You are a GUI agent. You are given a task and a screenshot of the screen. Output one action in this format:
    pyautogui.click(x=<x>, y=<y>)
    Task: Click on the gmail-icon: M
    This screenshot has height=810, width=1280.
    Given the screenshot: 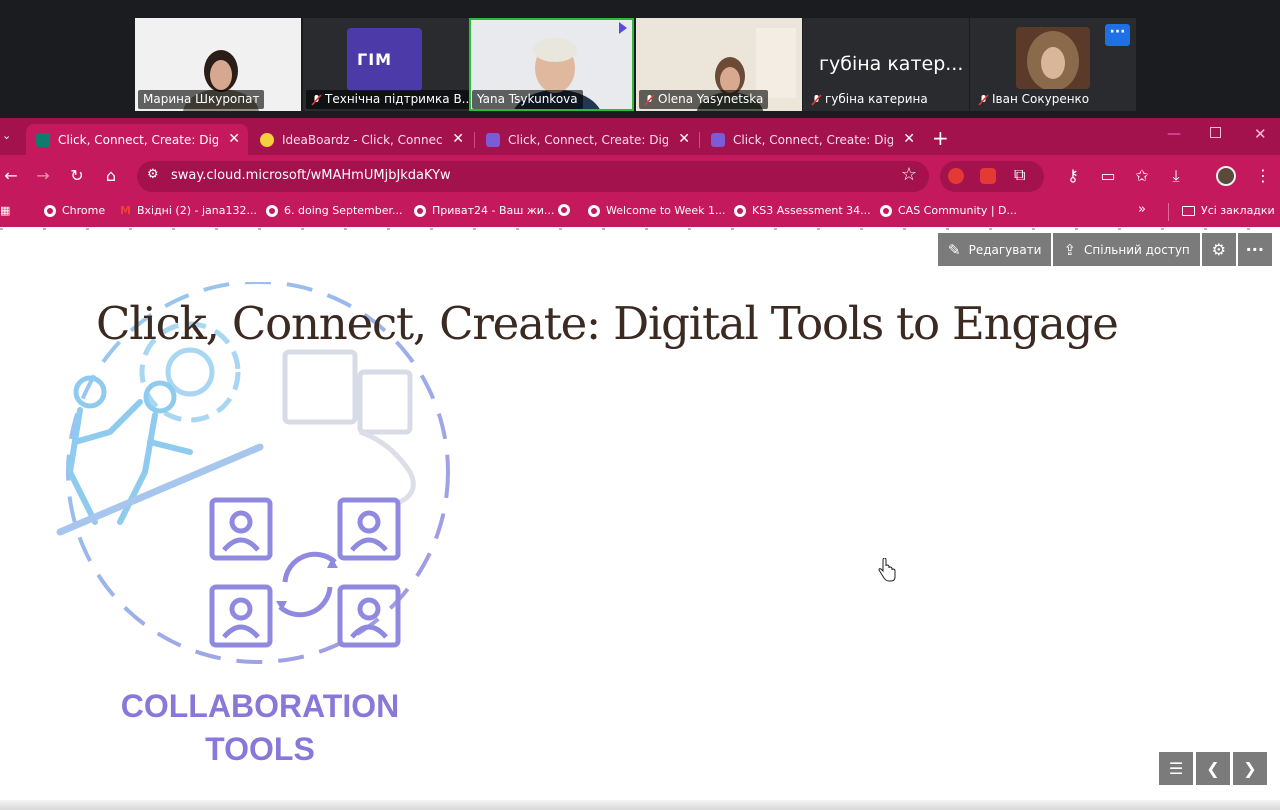 What is the action you would take?
    pyautogui.click(x=125, y=210)
    